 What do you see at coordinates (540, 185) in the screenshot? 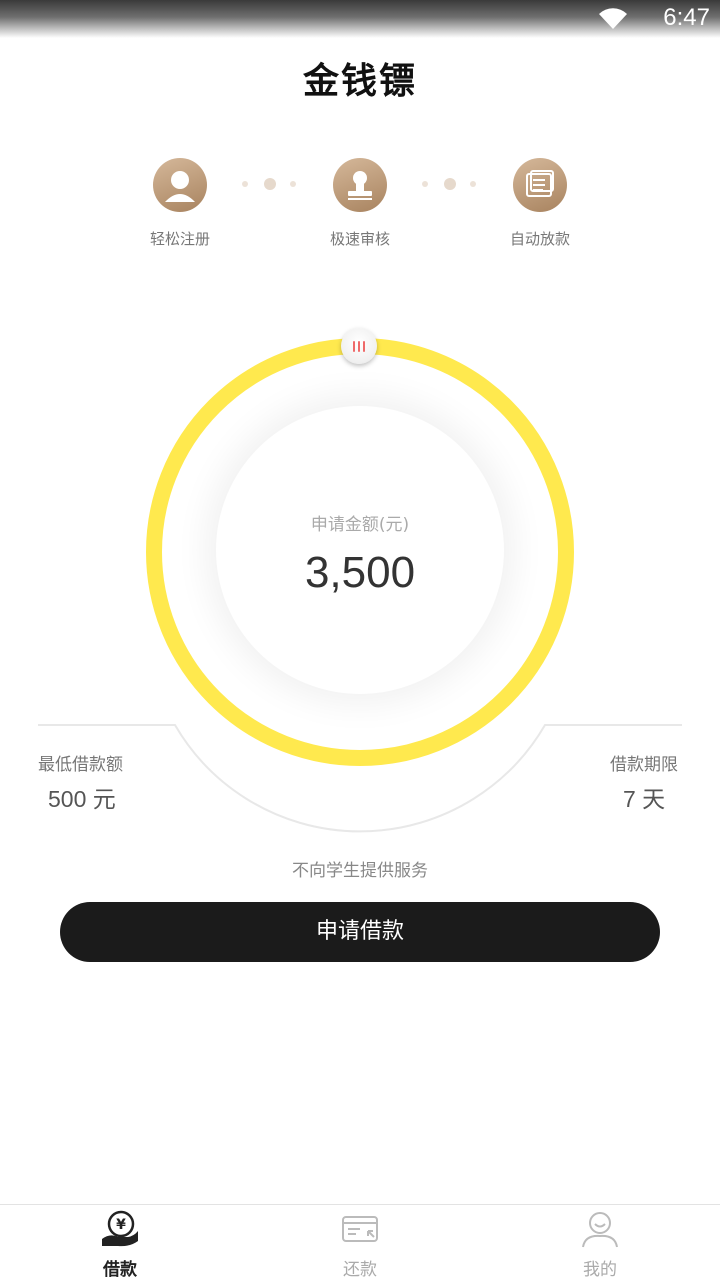
I see `money-stack-icon` at bounding box center [540, 185].